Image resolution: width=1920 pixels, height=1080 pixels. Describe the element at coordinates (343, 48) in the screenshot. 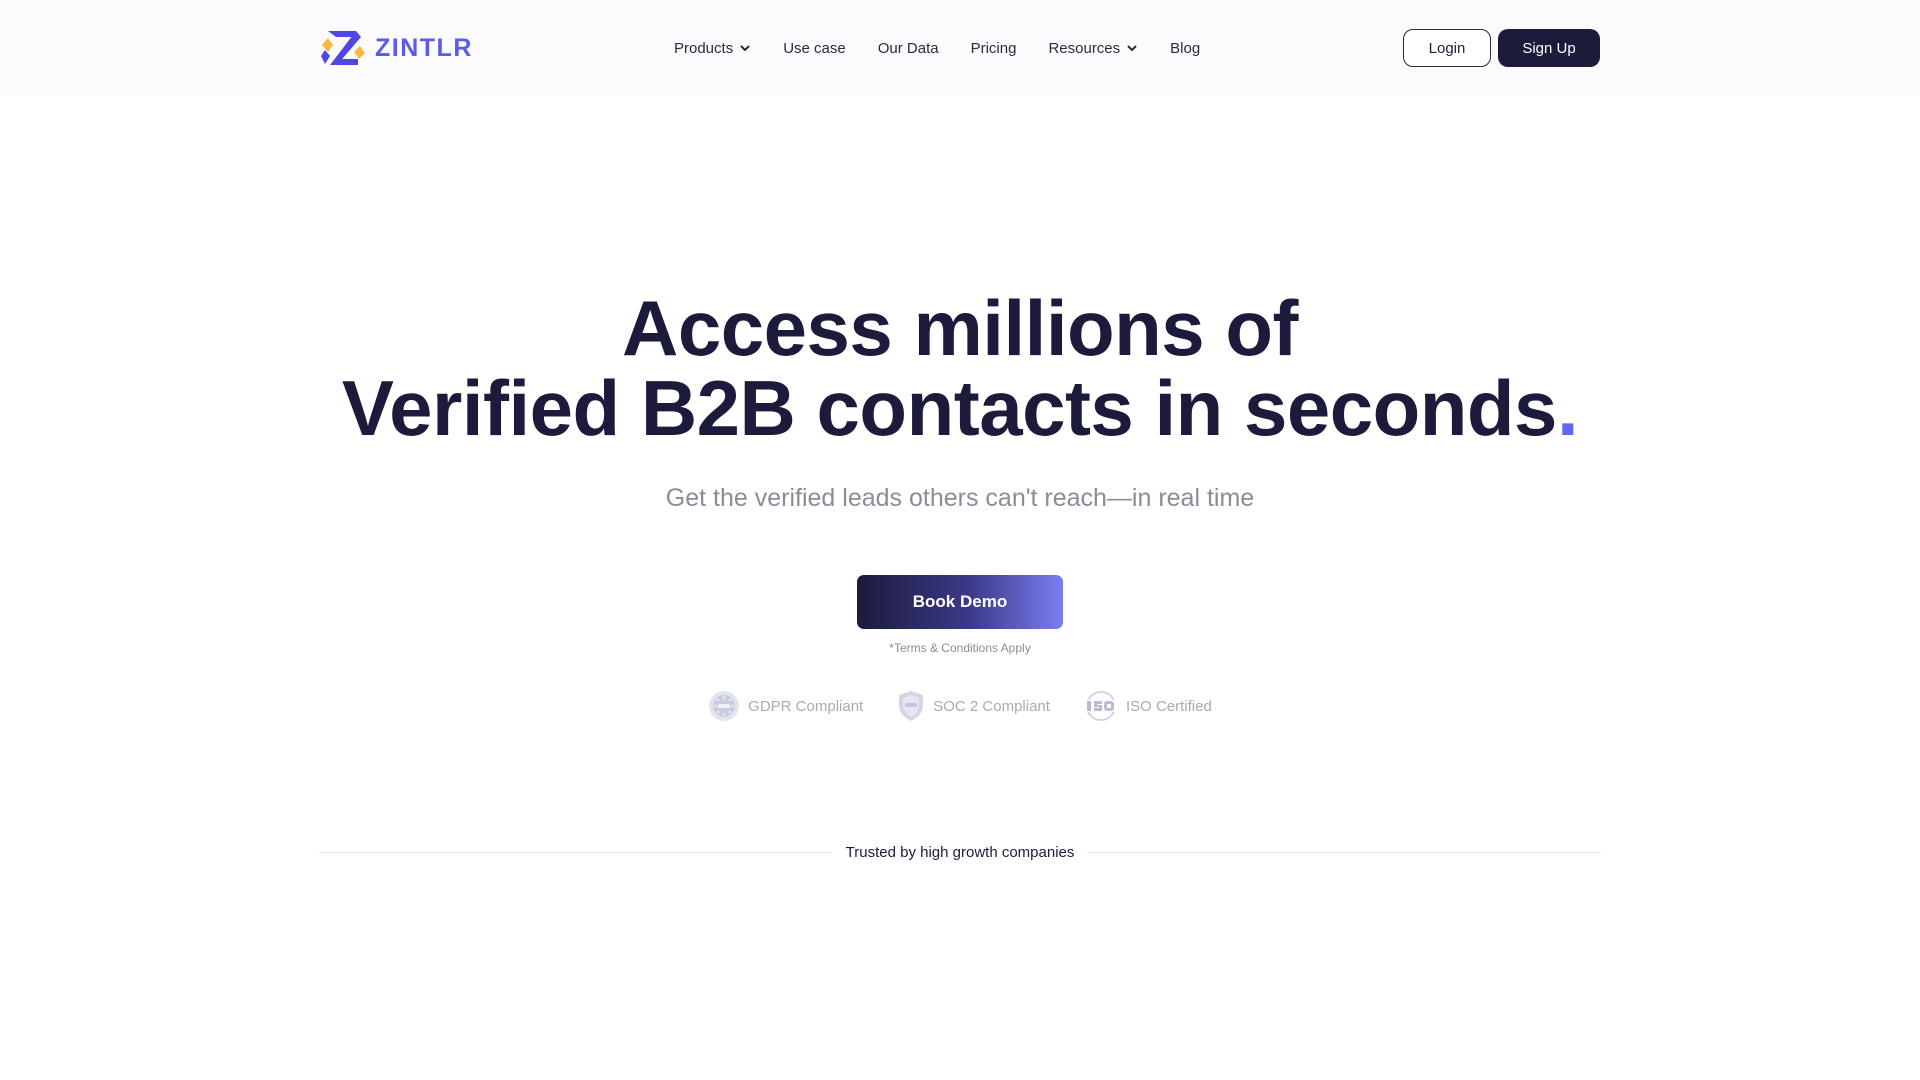

I see `zintlr-logo-icon` at that location.